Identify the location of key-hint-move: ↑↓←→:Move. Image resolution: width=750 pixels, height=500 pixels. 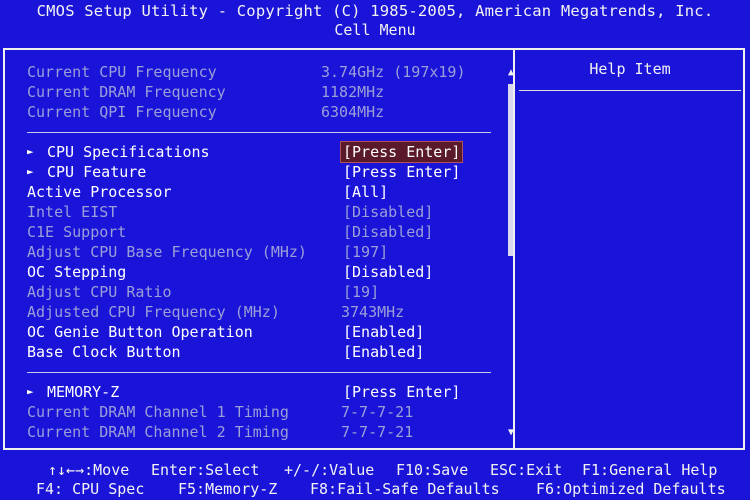
(89, 470).